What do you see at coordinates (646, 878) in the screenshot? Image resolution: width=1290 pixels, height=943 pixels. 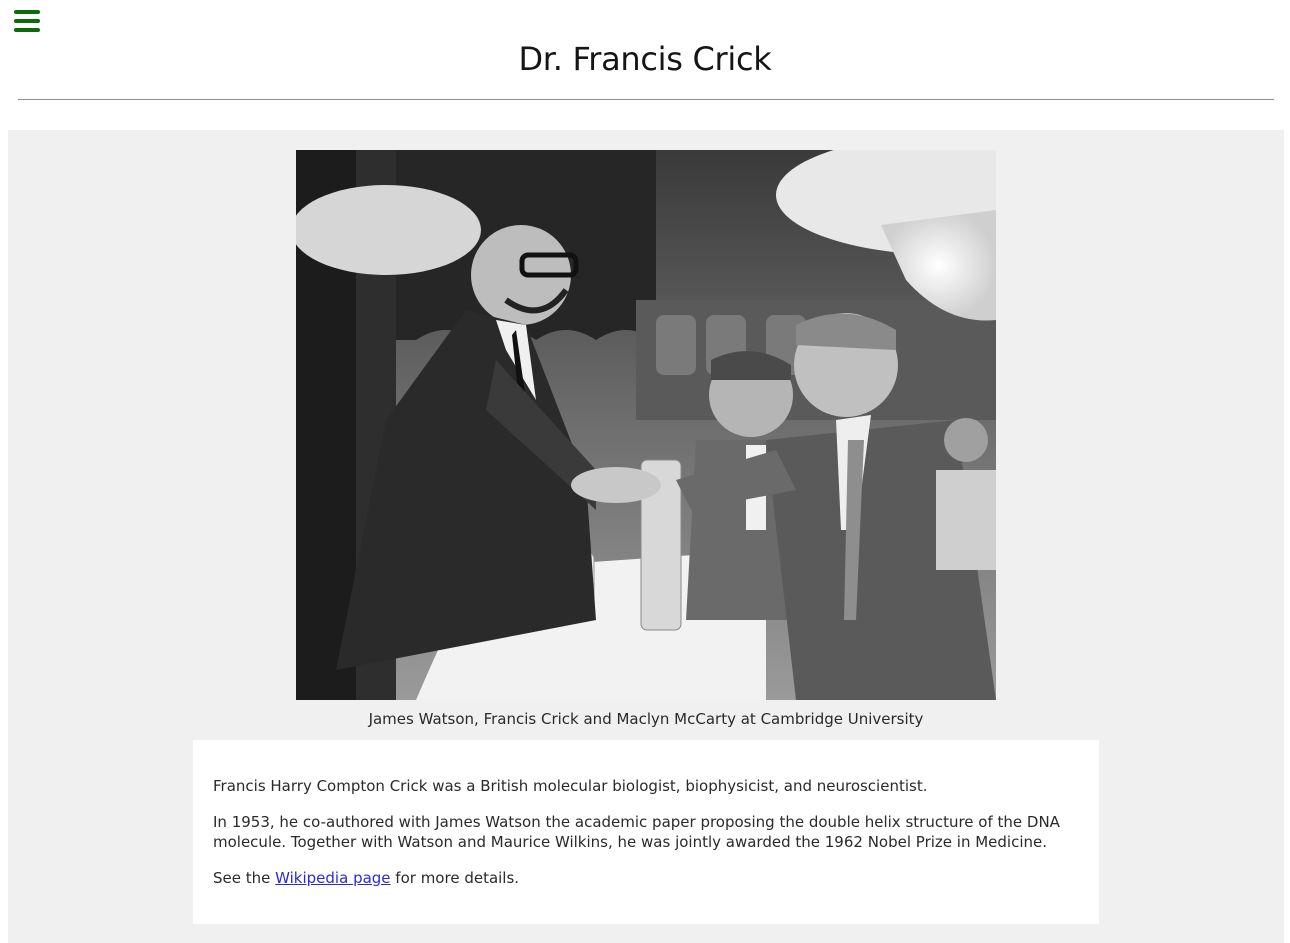 I see `bio-paragraph-3: See the Wikipedia page for more details.` at bounding box center [646, 878].